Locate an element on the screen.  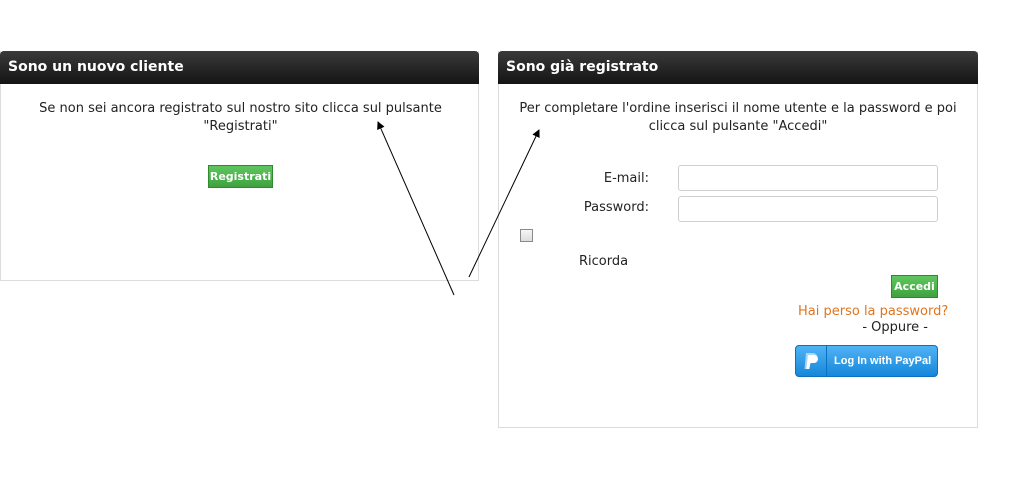
register-button: Registrati is located at coordinates (240, 176).